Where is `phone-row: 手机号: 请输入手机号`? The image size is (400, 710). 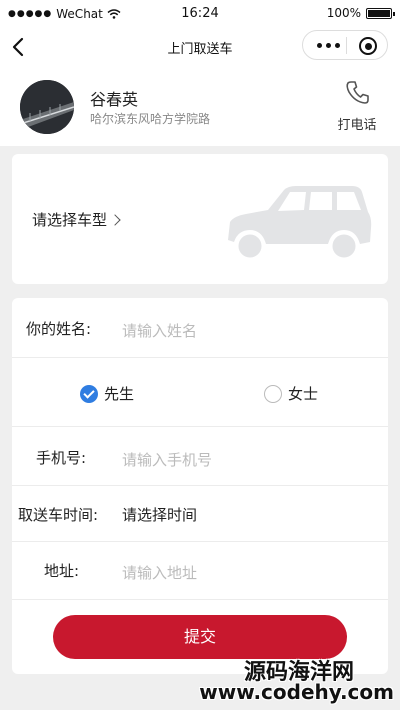 phone-row: 手机号: 请输入手机号 is located at coordinates (200, 456).